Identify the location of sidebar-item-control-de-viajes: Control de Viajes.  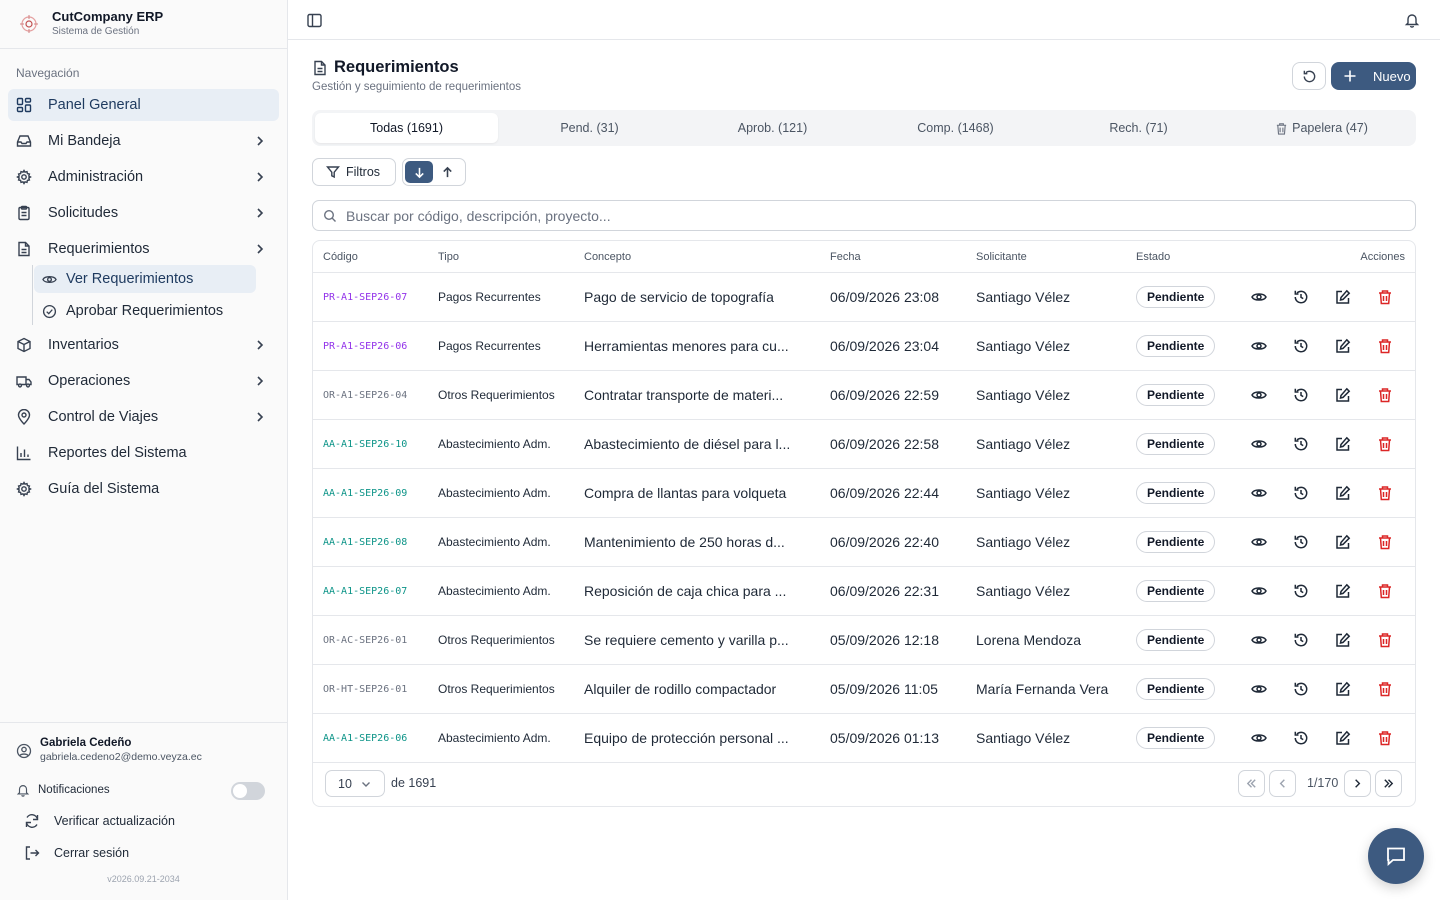
(143, 417).